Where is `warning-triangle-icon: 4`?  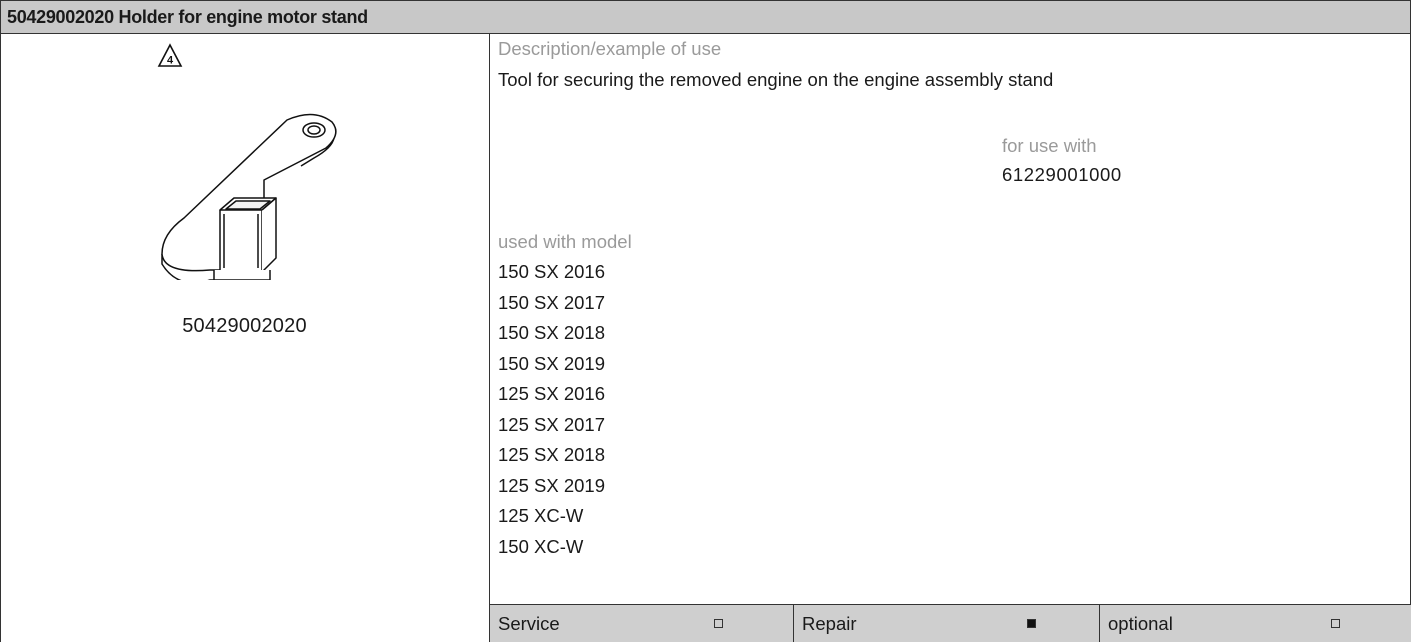 warning-triangle-icon: 4 is located at coordinates (170, 55).